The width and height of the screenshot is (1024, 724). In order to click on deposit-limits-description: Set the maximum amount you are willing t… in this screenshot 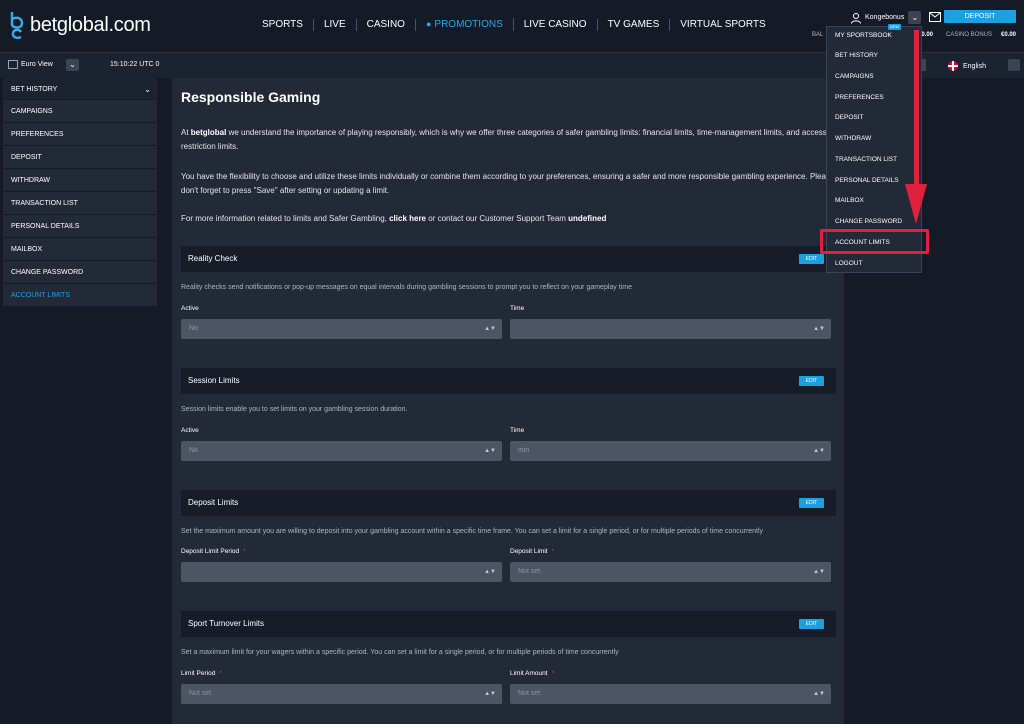, I will do `click(472, 531)`.